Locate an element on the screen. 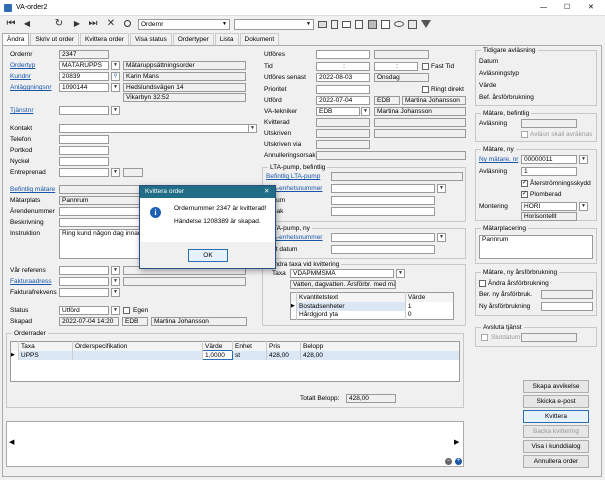 This screenshot has height=480, width=605. refresh-icon: ↻ is located at coordinates (59, 24).